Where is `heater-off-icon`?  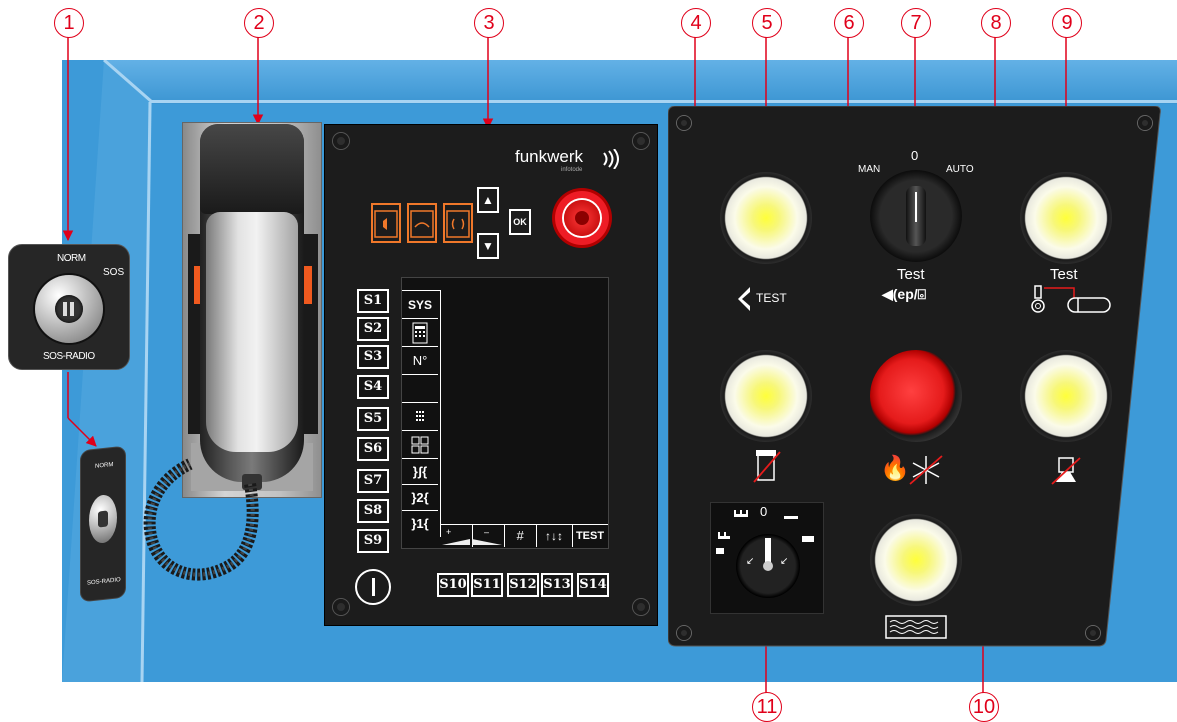
heater-off-icon is located at coordinates (1066, 471).